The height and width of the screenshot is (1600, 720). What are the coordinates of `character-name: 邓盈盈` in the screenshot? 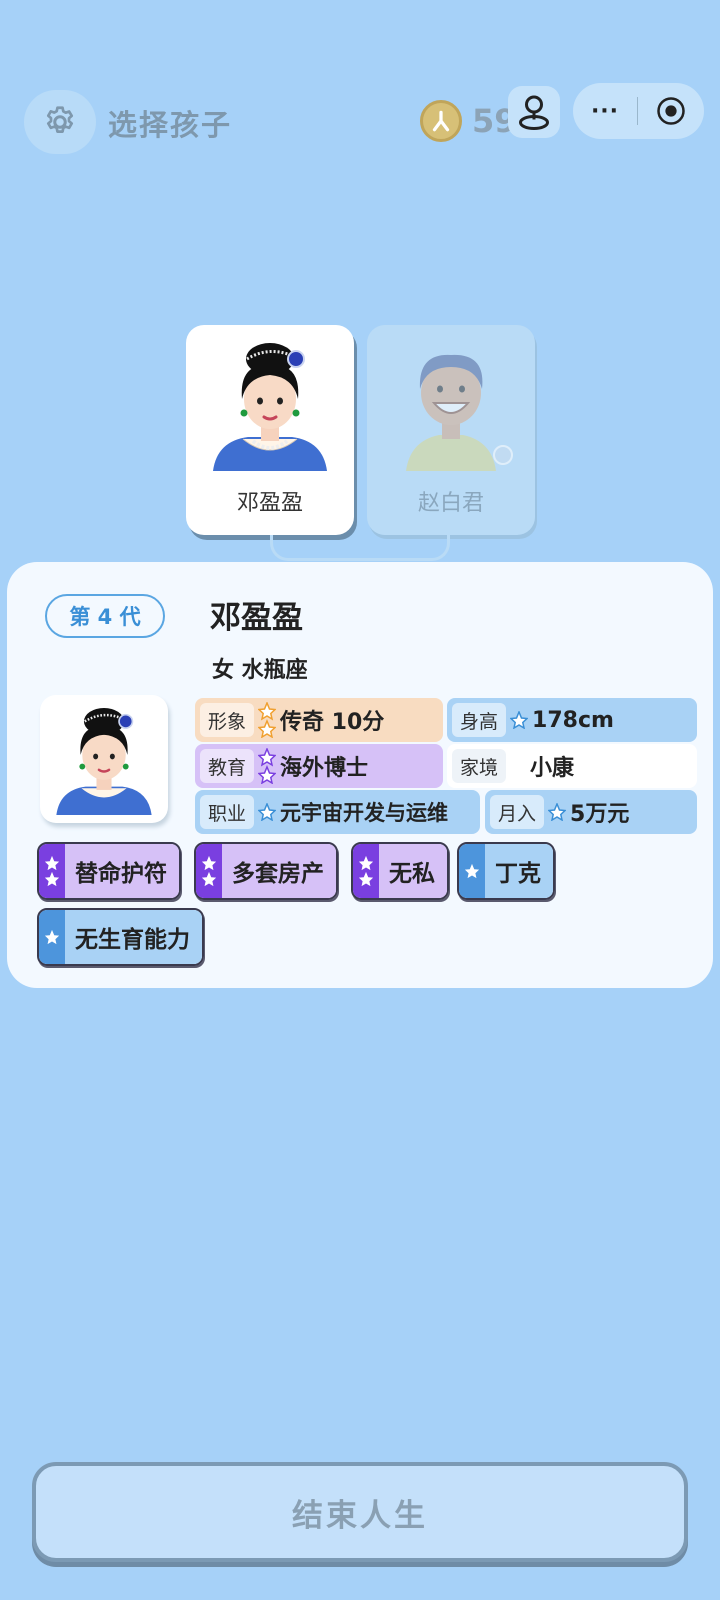 It's located at (269, 503).